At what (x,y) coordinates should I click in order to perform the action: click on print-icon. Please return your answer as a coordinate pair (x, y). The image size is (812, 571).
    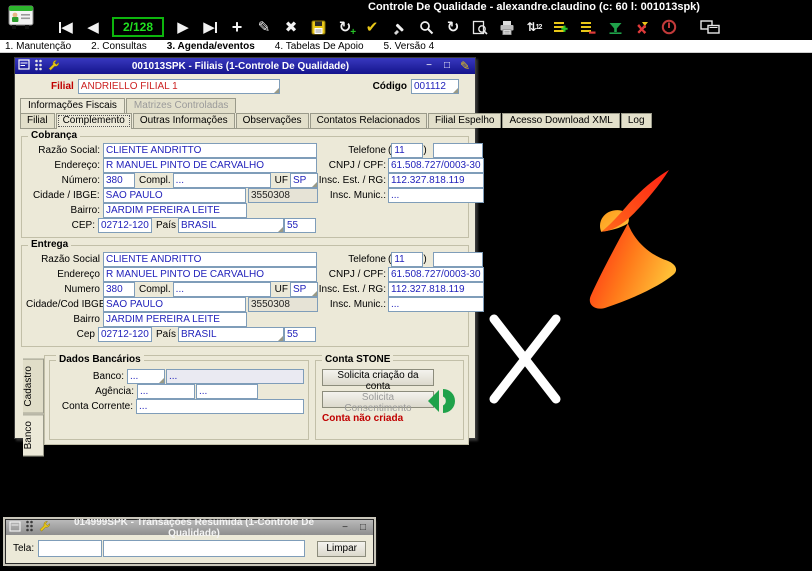
    Looking at the image, I should click on (507, 27).